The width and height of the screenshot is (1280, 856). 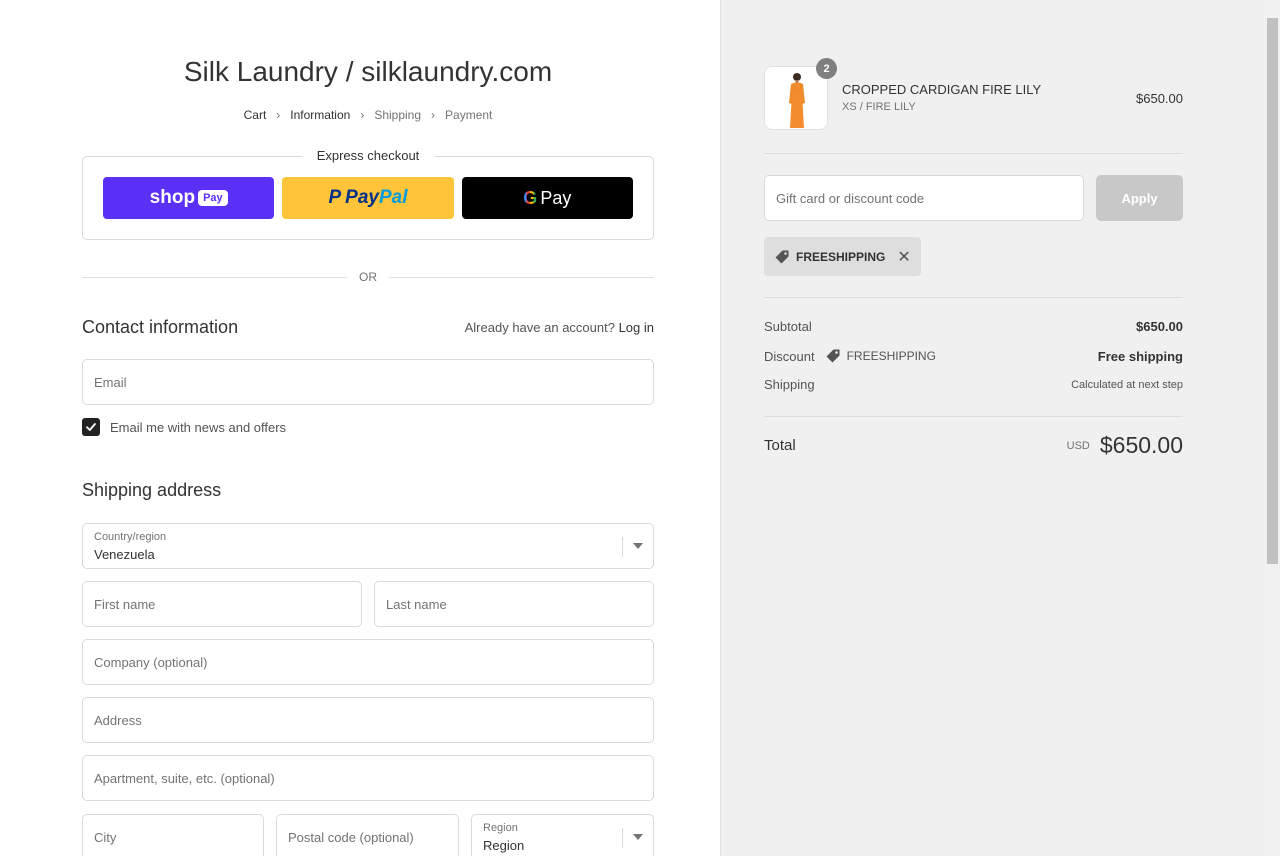 I want to click on shipping-label: Shipping, so click(x=789, y=384).